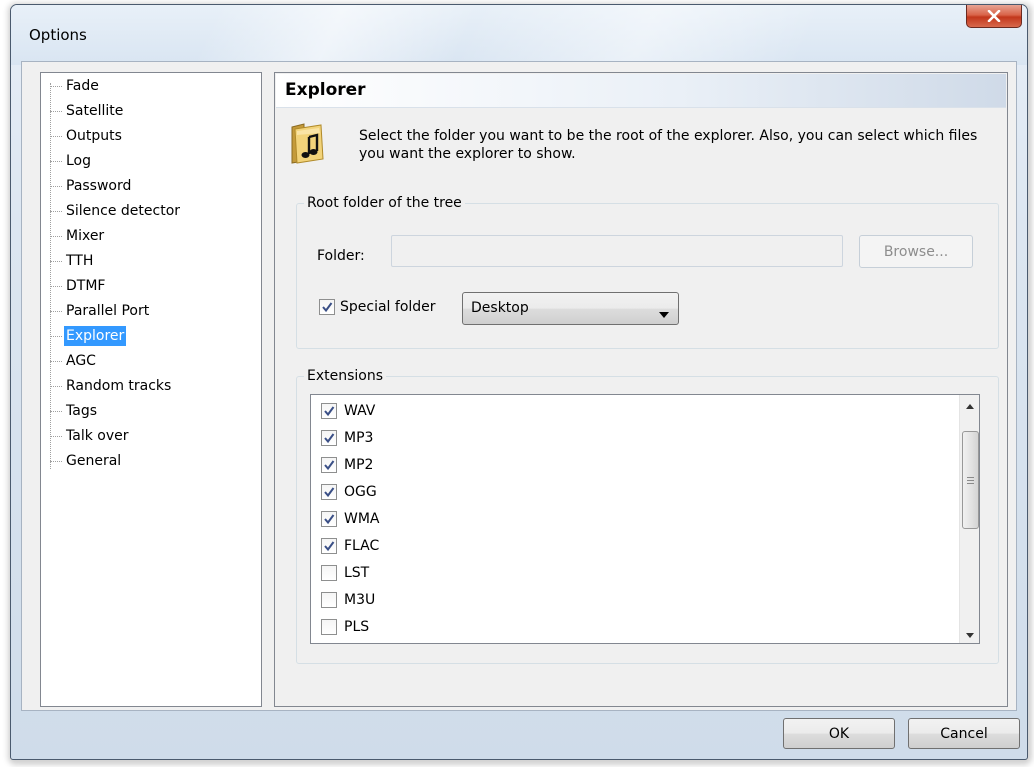 The height and width of the screenshot is (767, 1034). I want to click on extension-item-m3u: M3U, so click(348, 600).